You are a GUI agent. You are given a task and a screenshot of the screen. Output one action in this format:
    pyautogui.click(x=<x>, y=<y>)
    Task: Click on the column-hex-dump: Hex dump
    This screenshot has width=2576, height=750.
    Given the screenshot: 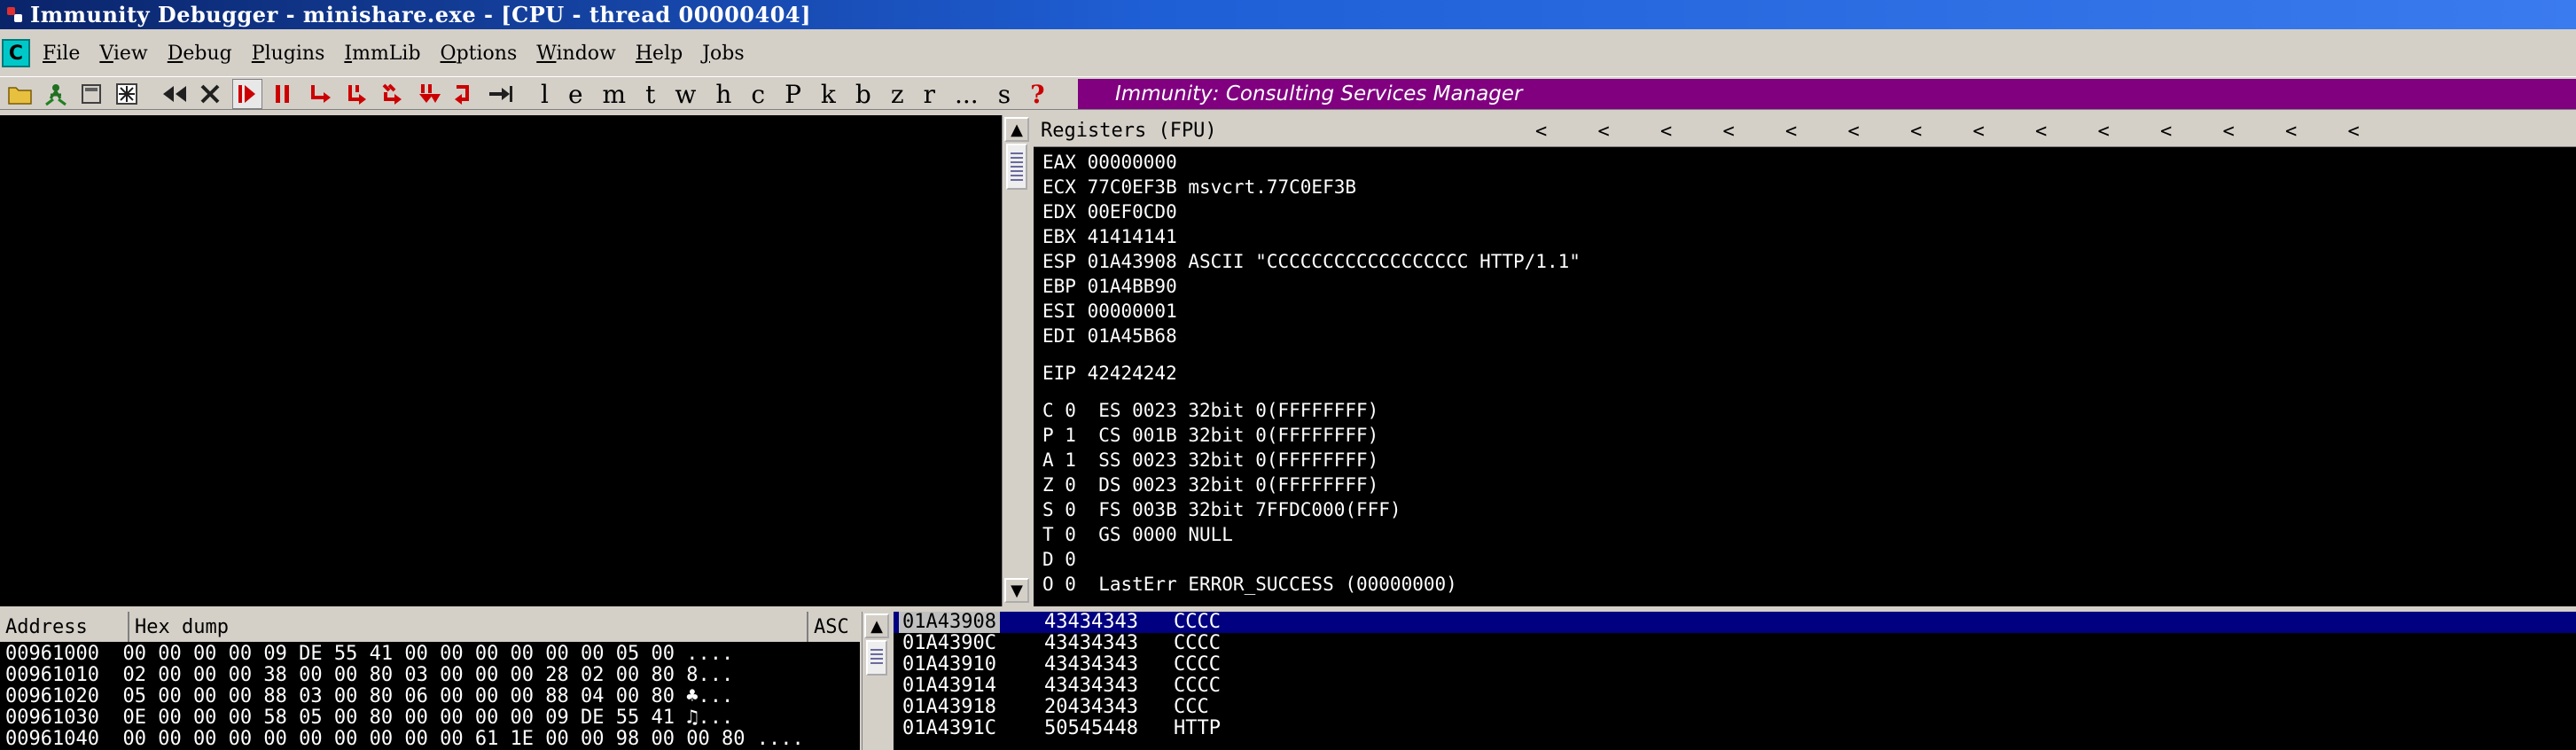 What is the action you would take?
    pyautogui.click(x=468, y=627)
    